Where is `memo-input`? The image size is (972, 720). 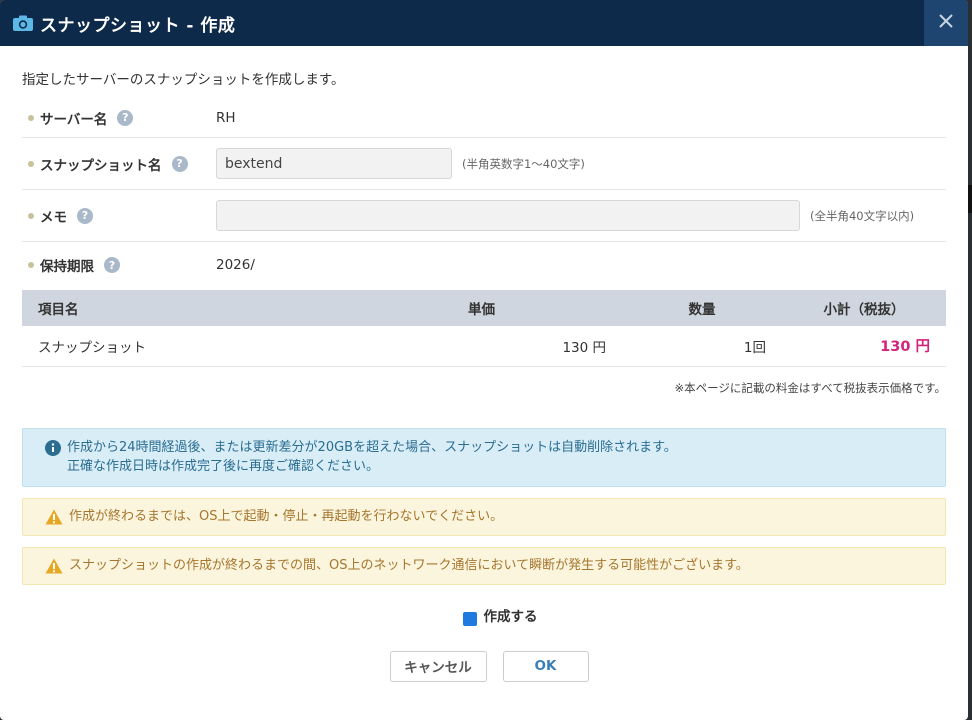
memo-input is located at coordinates (508, 215).